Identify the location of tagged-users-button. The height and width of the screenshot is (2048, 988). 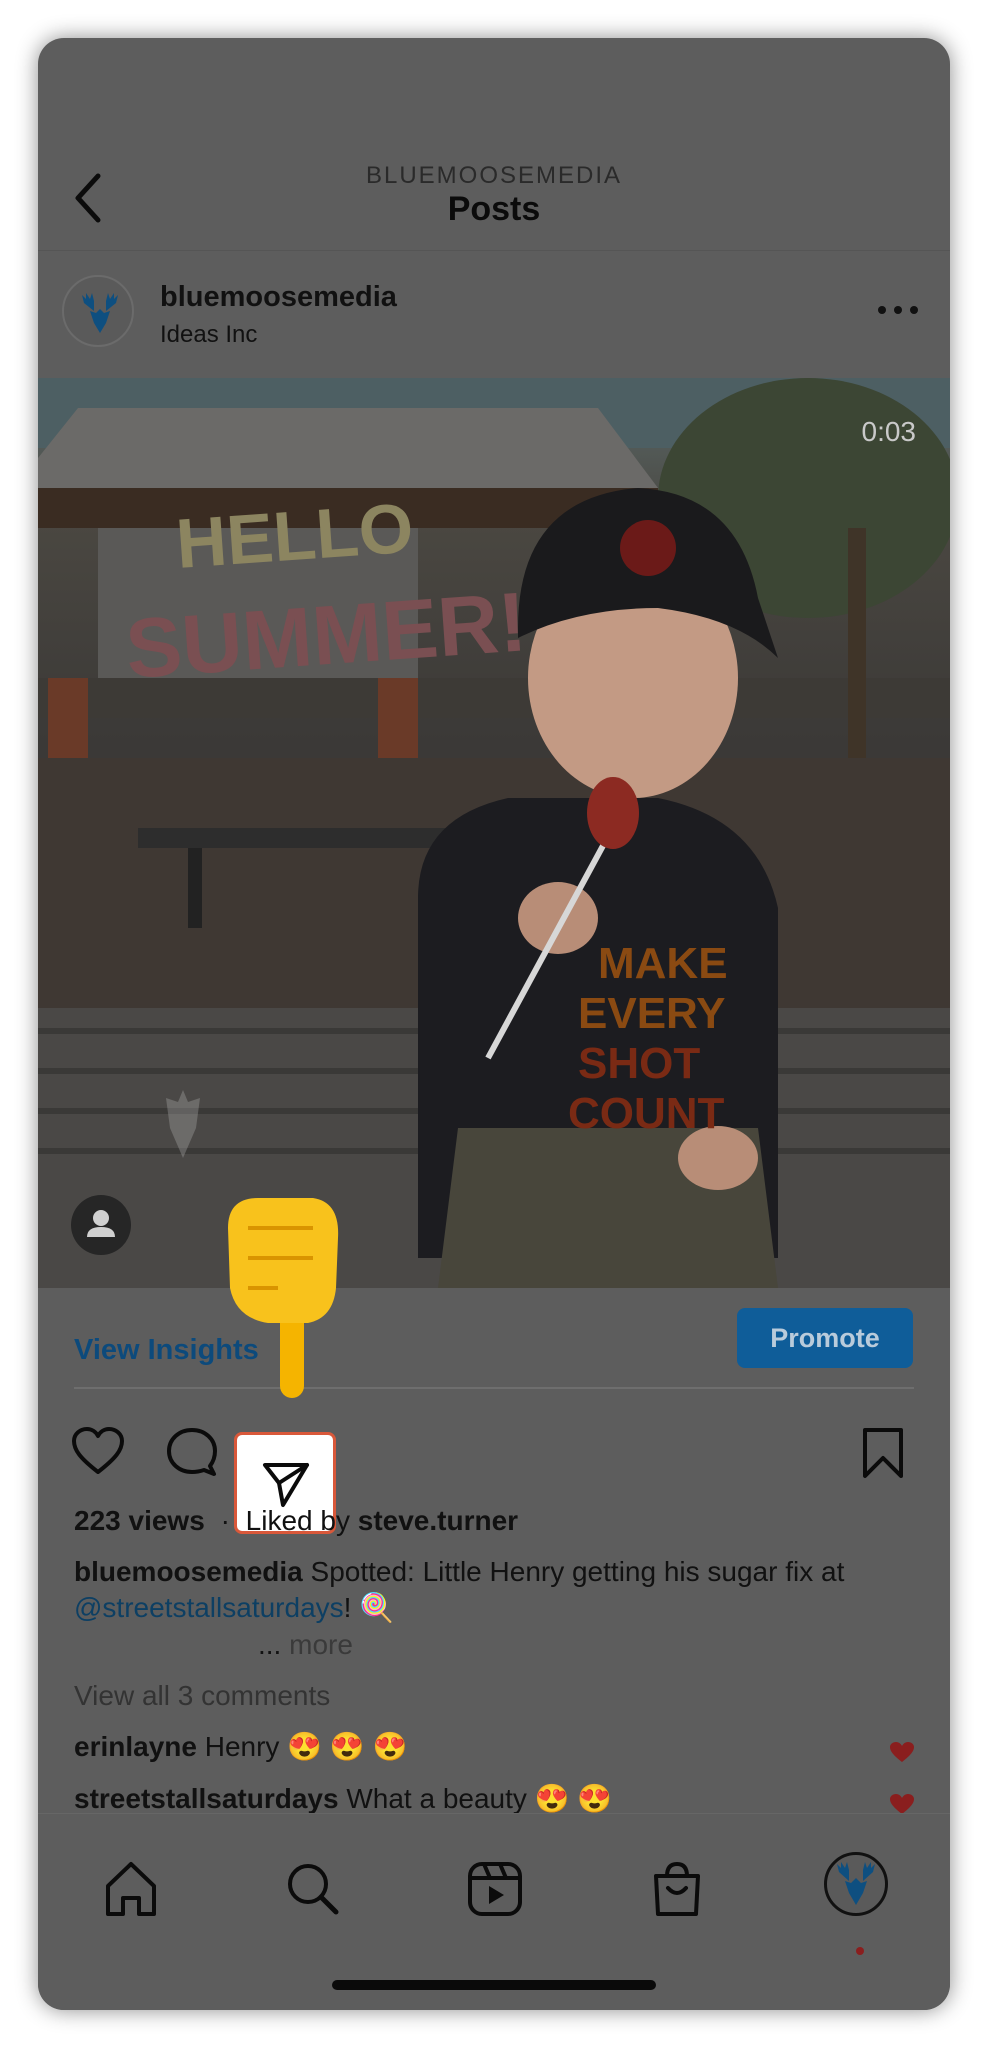
(101, 1225).